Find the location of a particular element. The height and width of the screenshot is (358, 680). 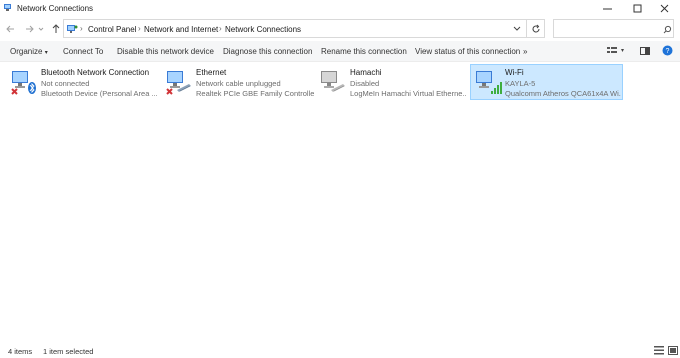

forward-arrow-icon is located at coordinates (29, 29).